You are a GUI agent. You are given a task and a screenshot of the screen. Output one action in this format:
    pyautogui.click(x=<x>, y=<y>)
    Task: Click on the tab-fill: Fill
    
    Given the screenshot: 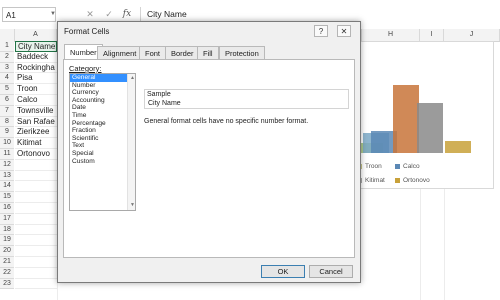 What is the action you would take?
    pyautogui.click(x=208, y=52)
    